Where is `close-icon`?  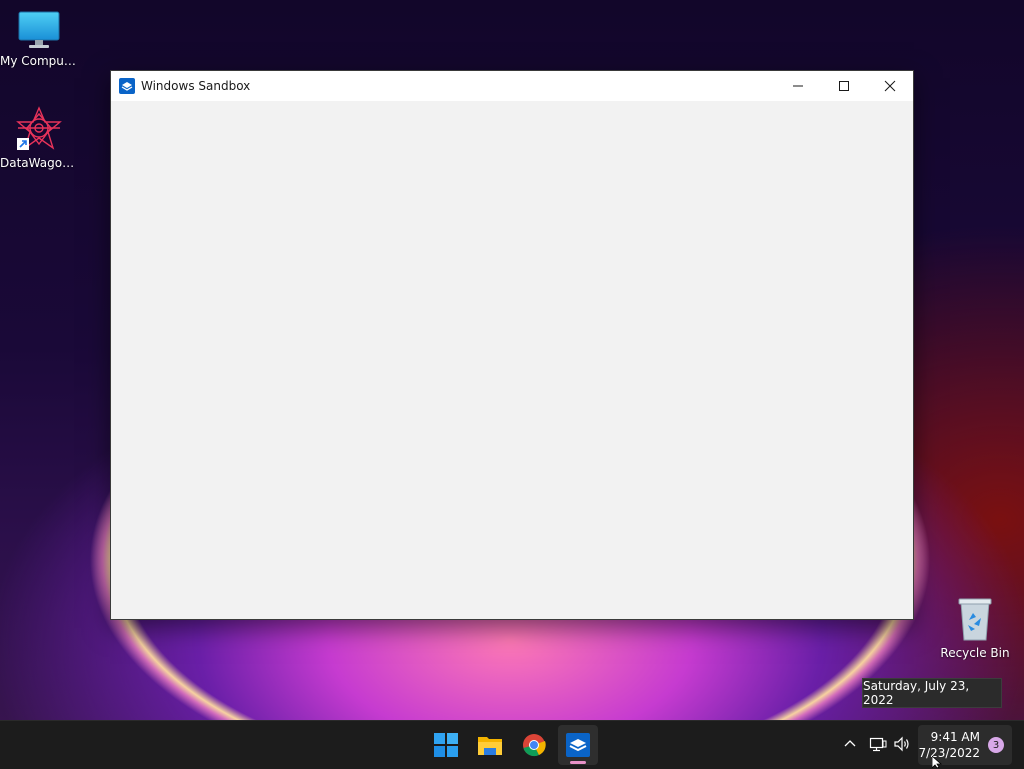 close-icon is located at coordinates (890, 86).